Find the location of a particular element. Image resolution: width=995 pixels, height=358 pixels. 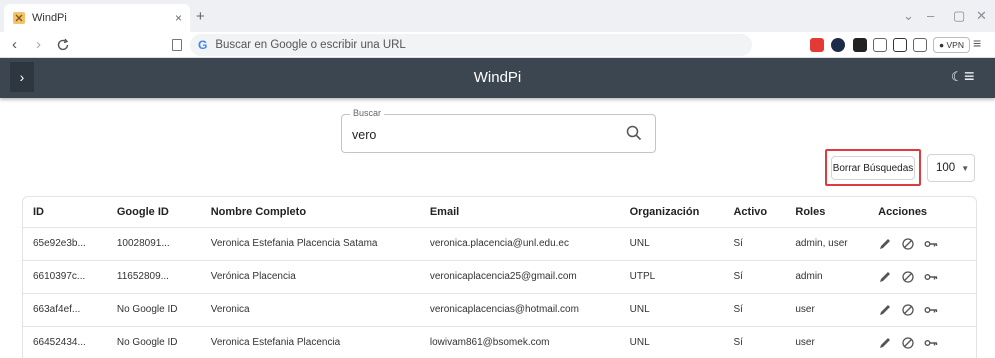

email-cell: veronicaplacencias@hotmail.com is located at coordinates (519, 310).